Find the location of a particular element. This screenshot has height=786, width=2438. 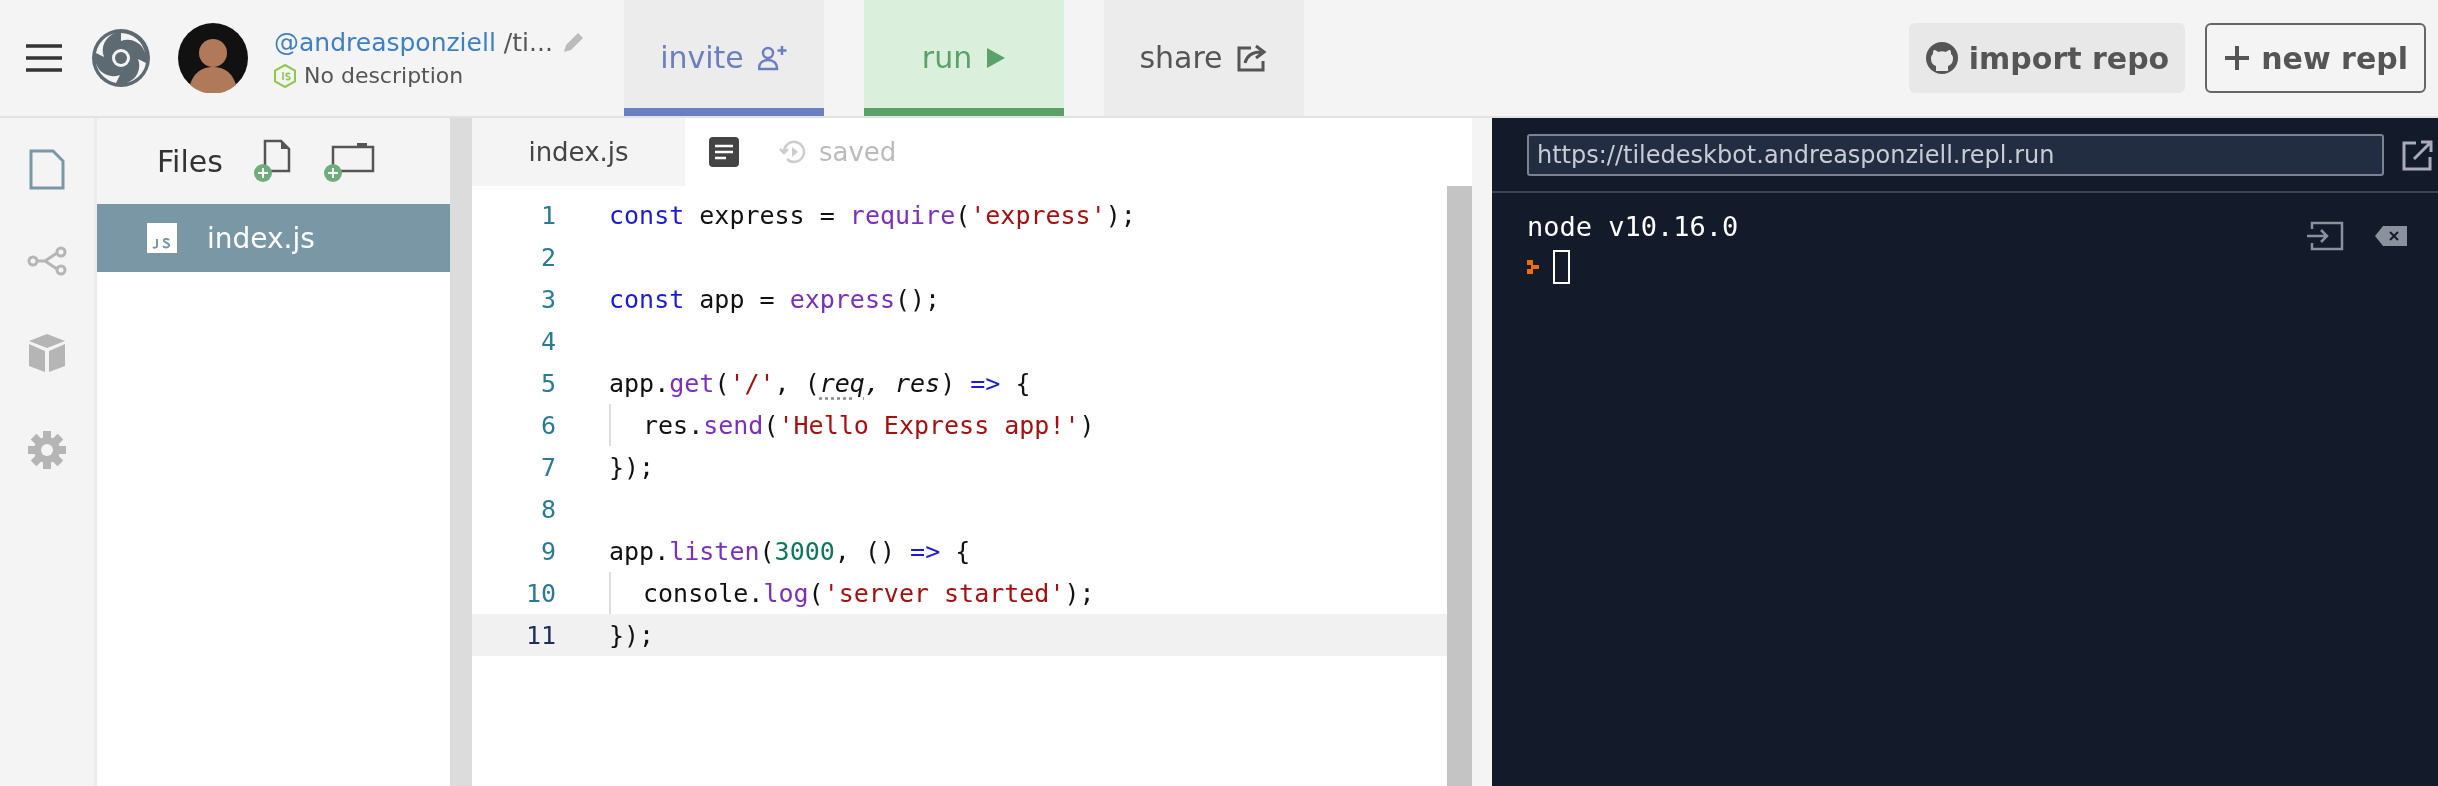

code-line: res.send('Hello Express app!') is located at coordinates (852, 425).